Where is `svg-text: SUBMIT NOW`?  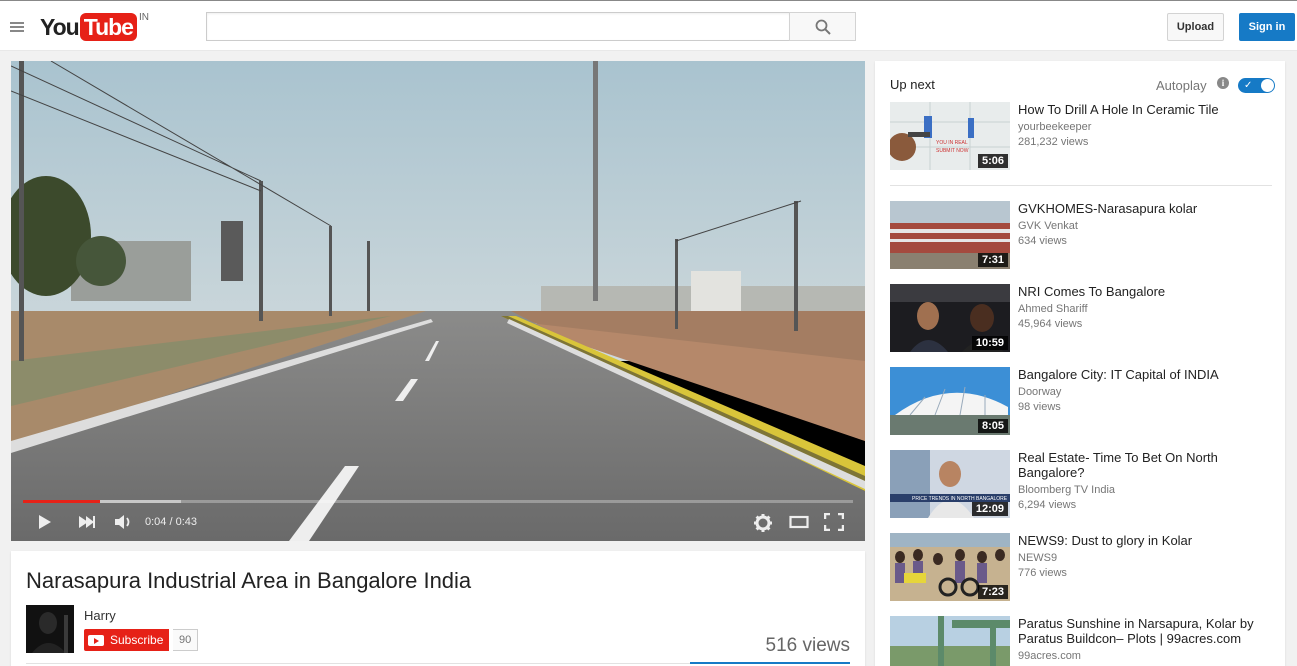
svg-text: SUBMIT NOW is located at coordinates (952, 151).